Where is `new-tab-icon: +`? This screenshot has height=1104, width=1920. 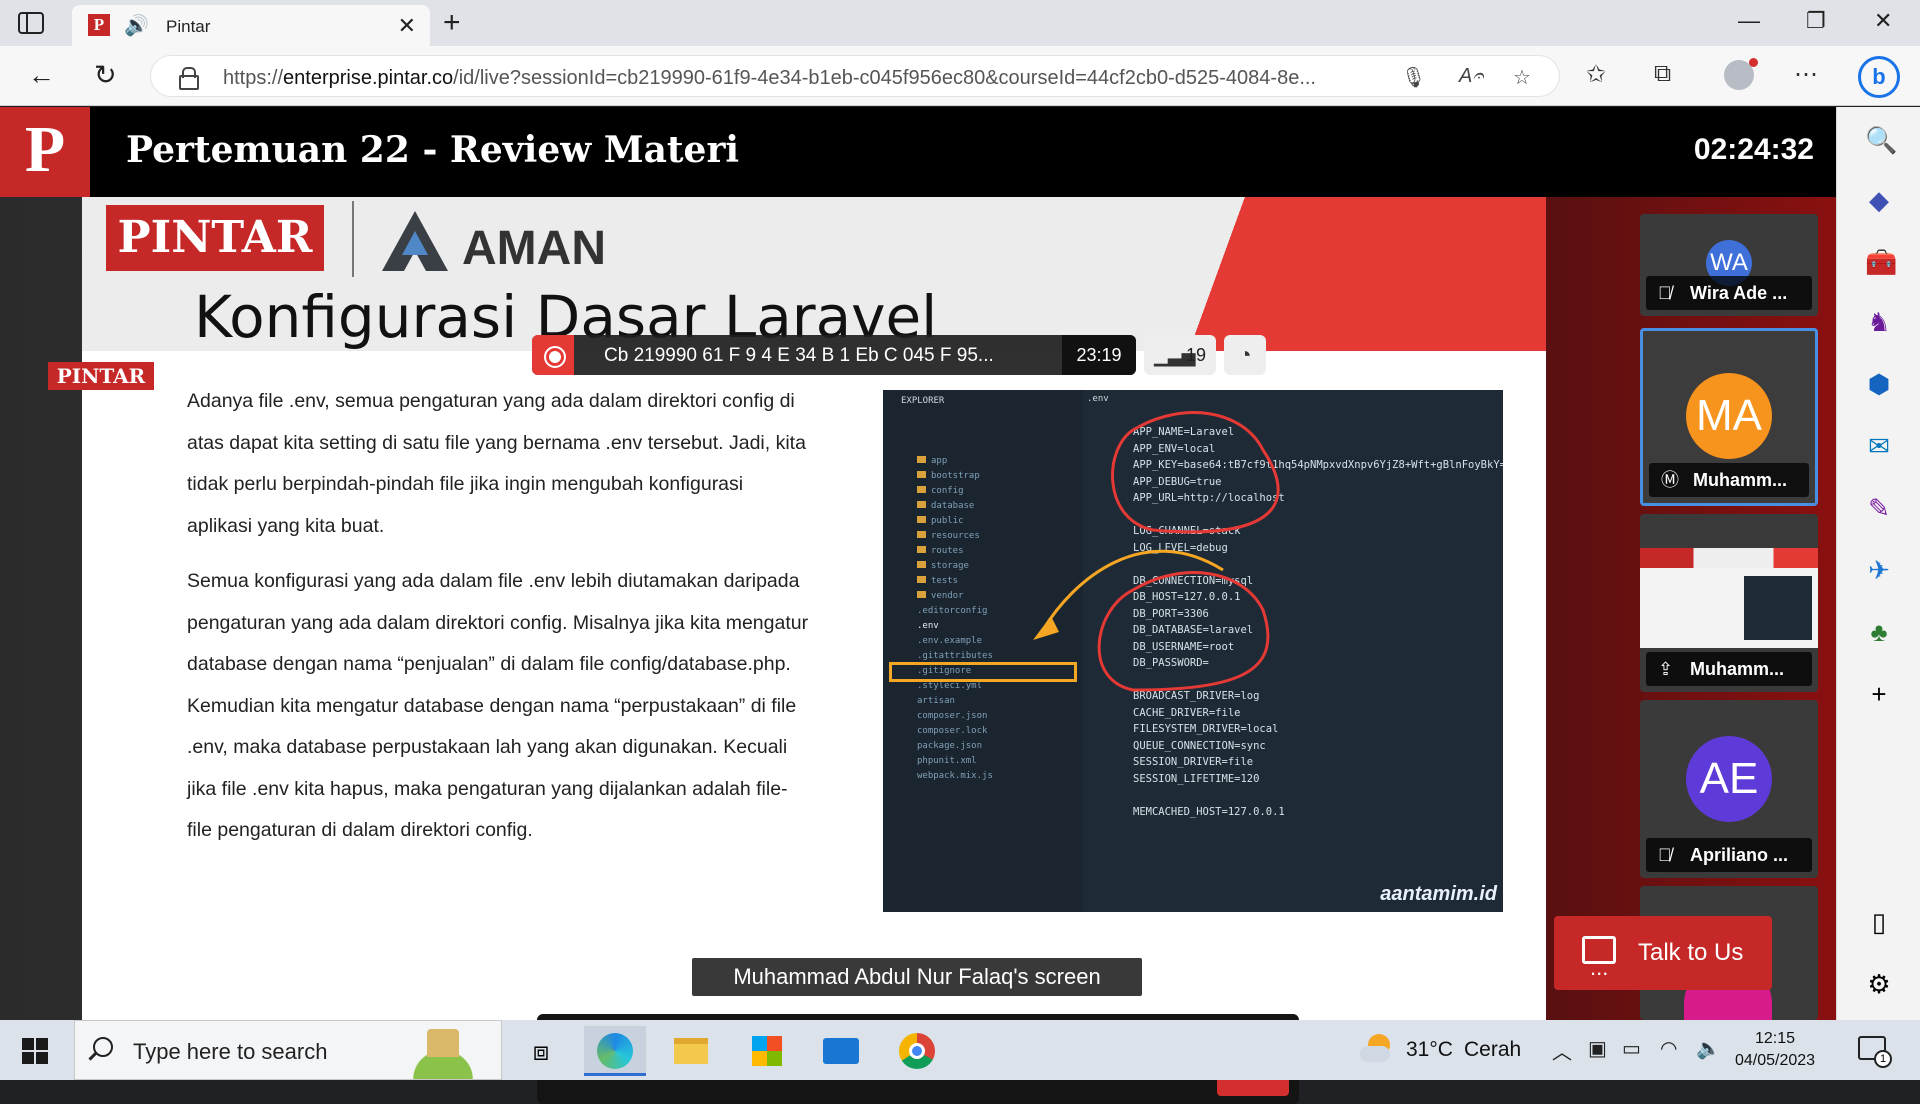
new-tab-icon: + is located at coordinates (452, 23).